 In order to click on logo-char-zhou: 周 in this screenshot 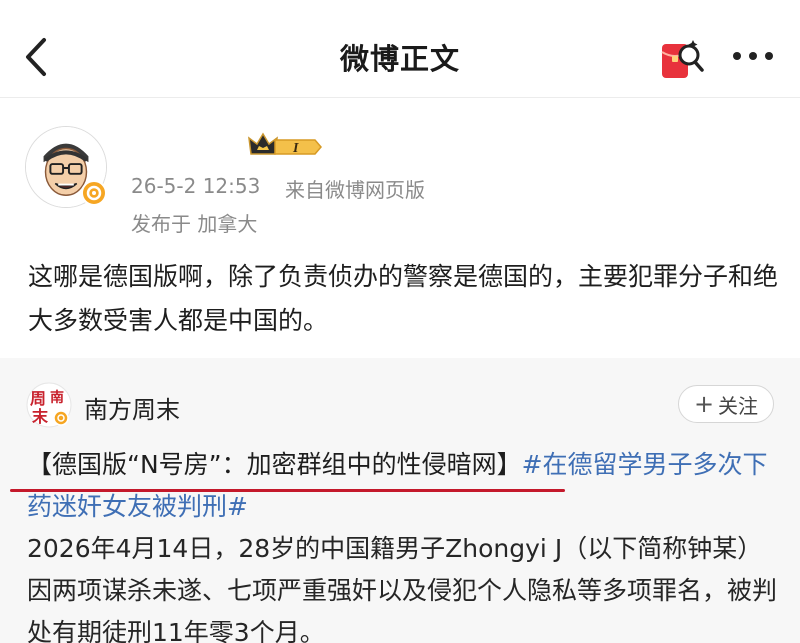, I will do `click(38, 398)`.